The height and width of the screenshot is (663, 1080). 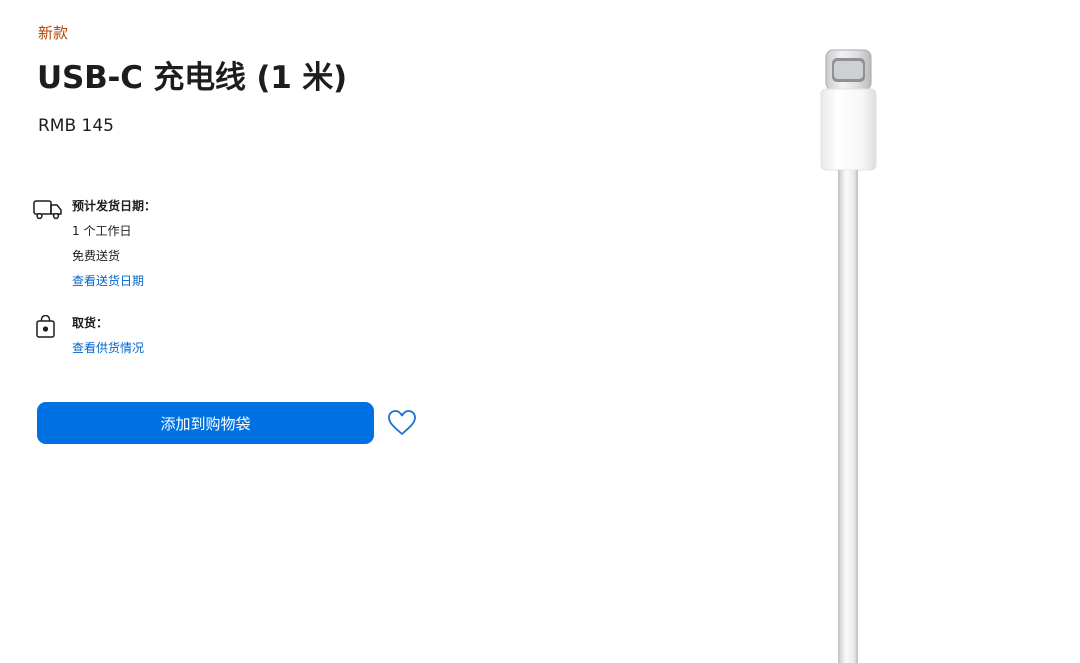 I want to click on product-price: RMB 145, so click(x=76, y=126).